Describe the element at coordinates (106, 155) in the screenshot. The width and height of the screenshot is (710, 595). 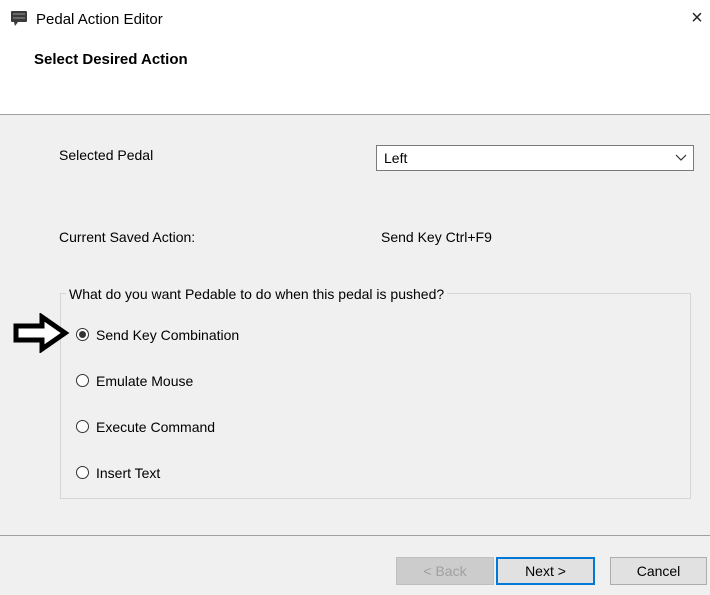
I see `selected-pedal-label: Selected Pedal` at that location.